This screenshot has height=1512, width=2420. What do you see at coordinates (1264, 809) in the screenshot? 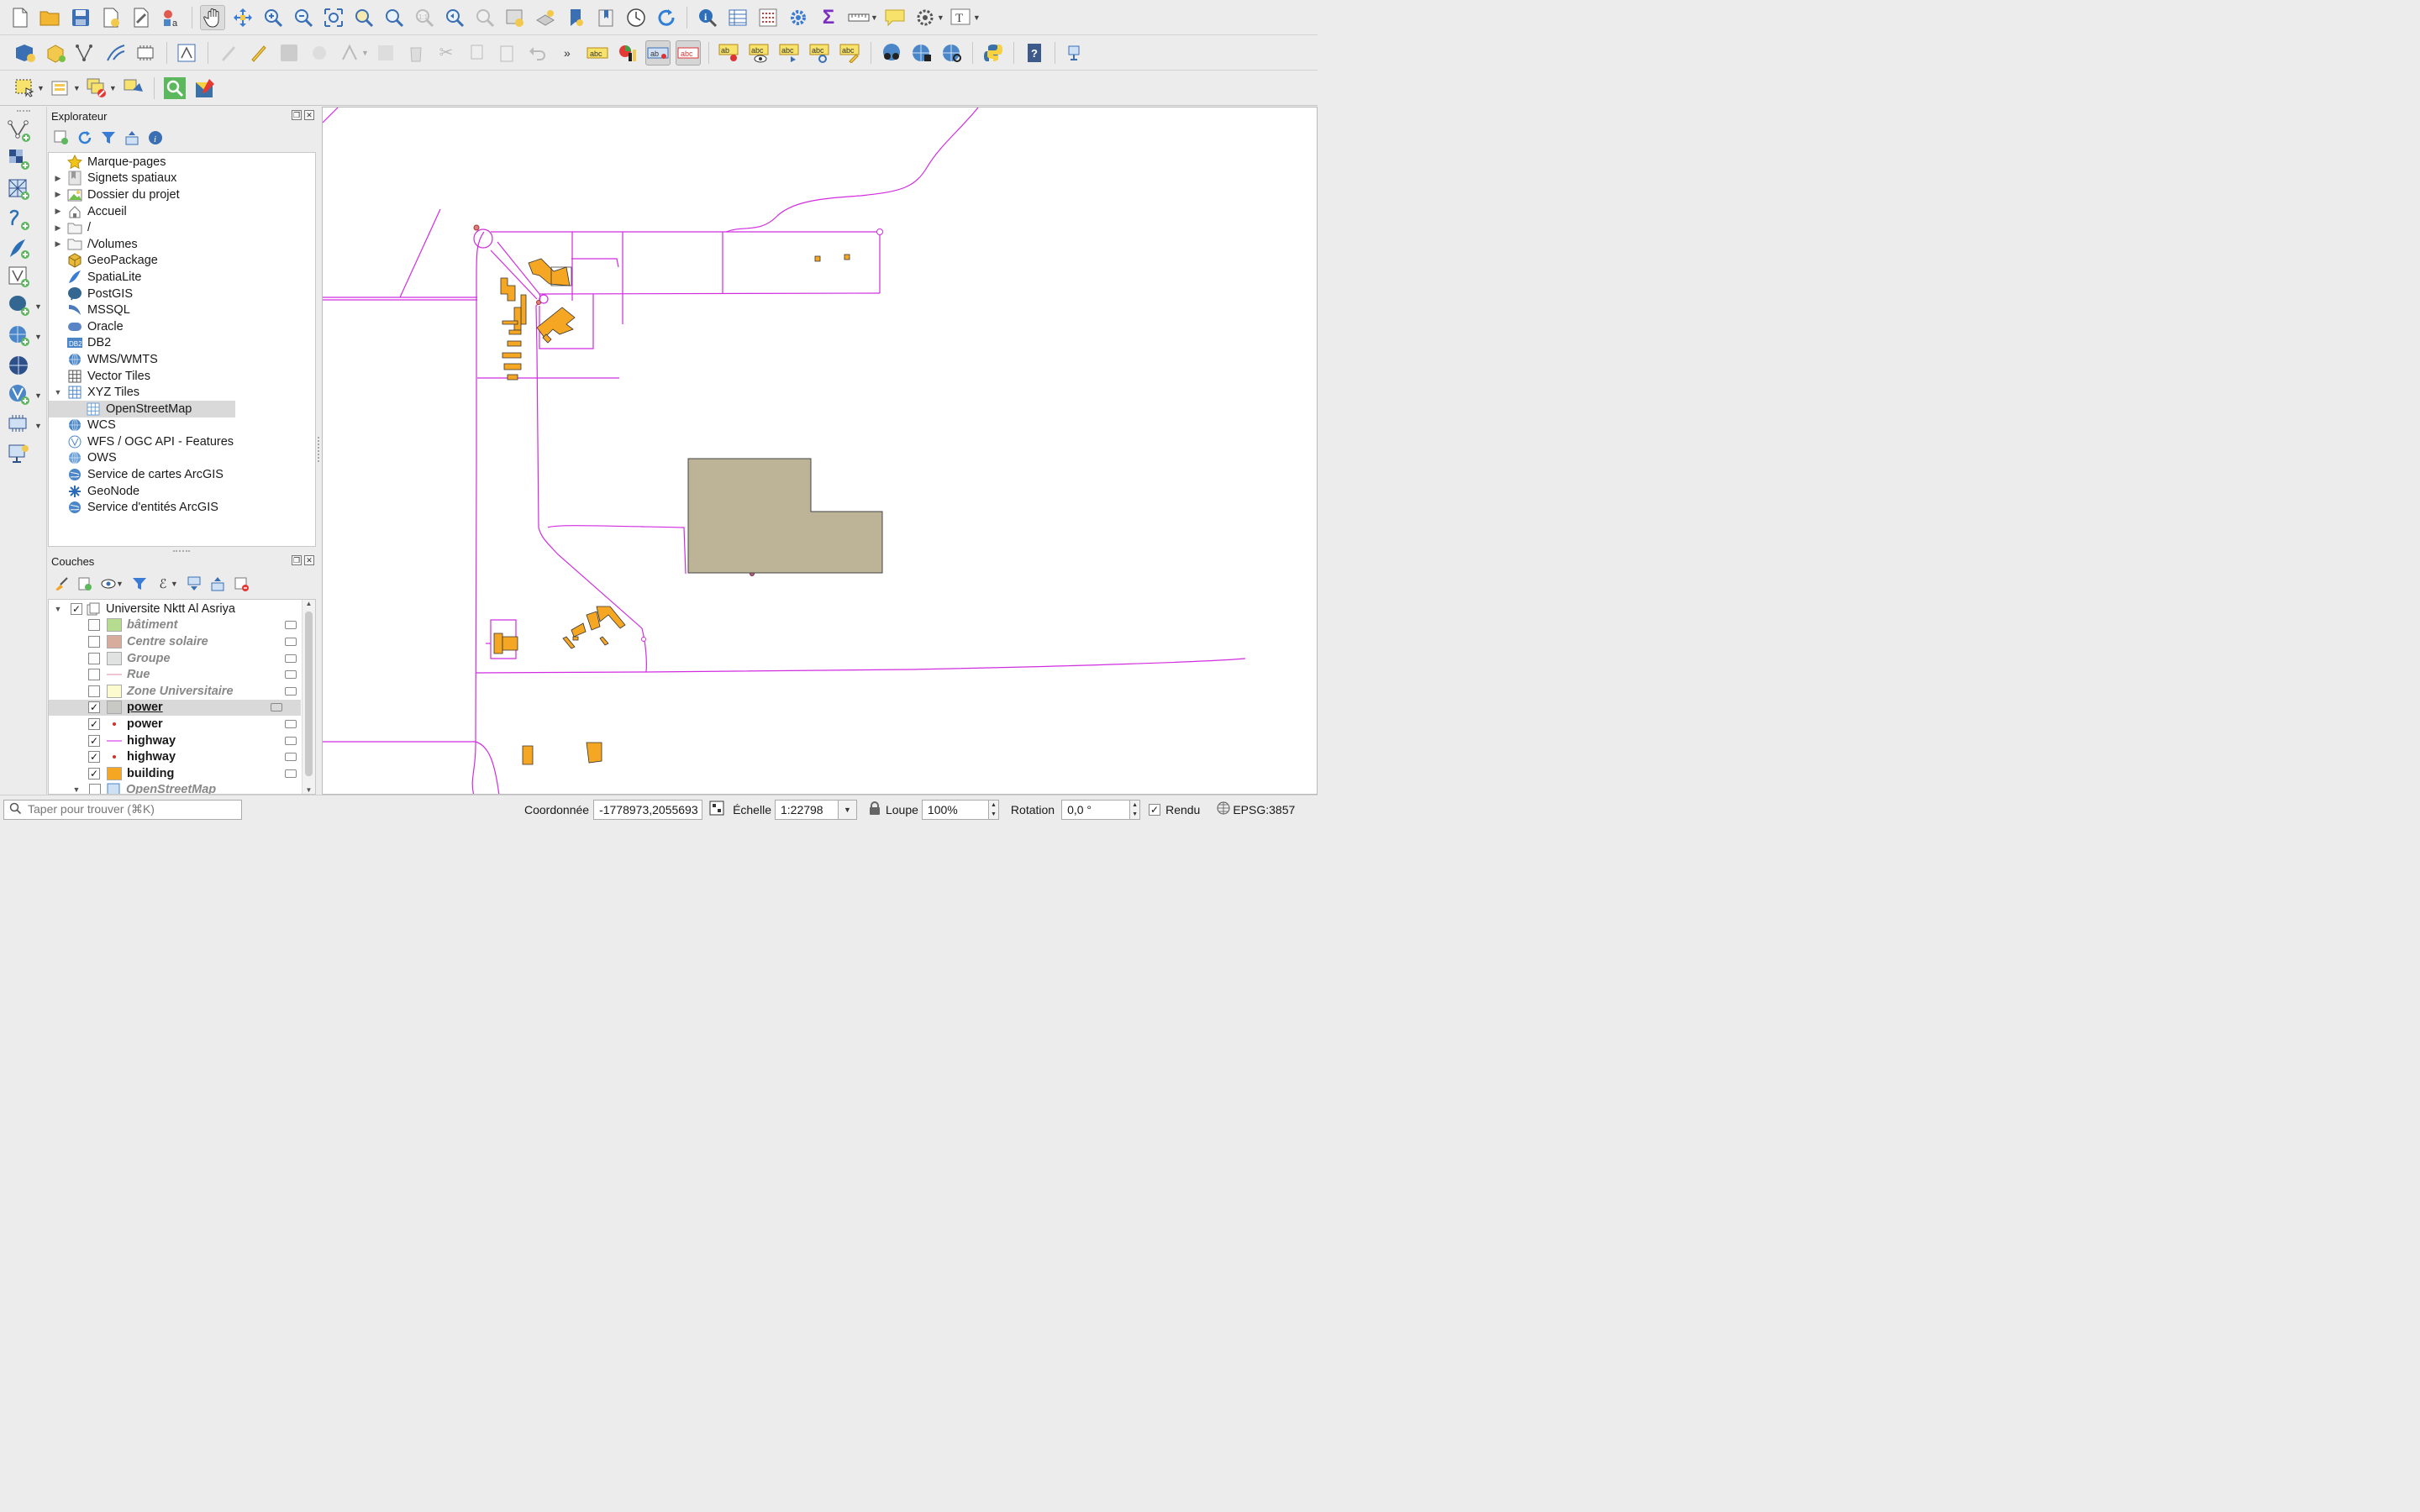
I see `crs-button: EPSG:3857` at bounding box center [1264, 809].